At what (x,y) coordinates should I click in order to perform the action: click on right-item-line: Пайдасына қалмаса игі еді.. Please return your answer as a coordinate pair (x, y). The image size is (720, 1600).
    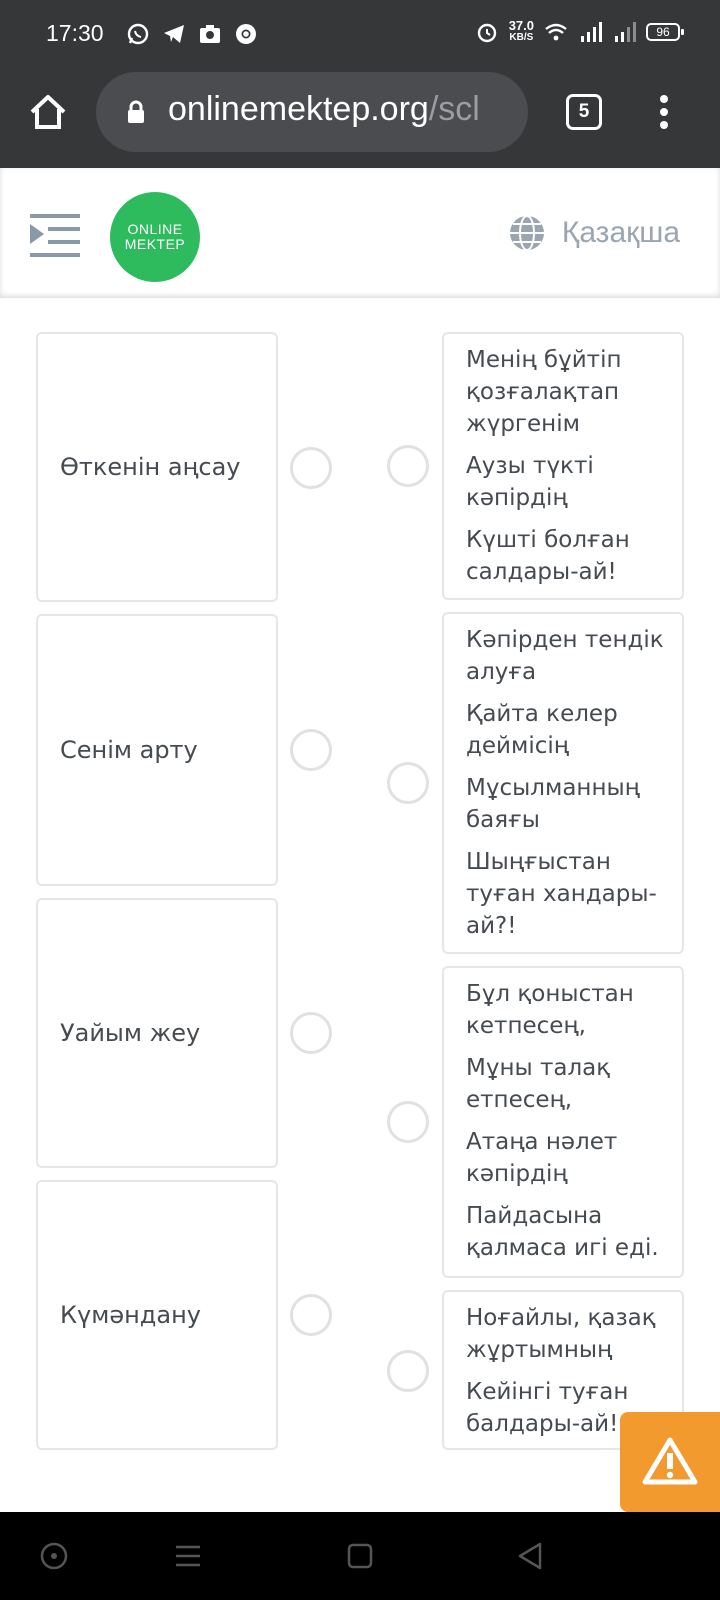
    Looking at the image, I should click on (562, 1232).